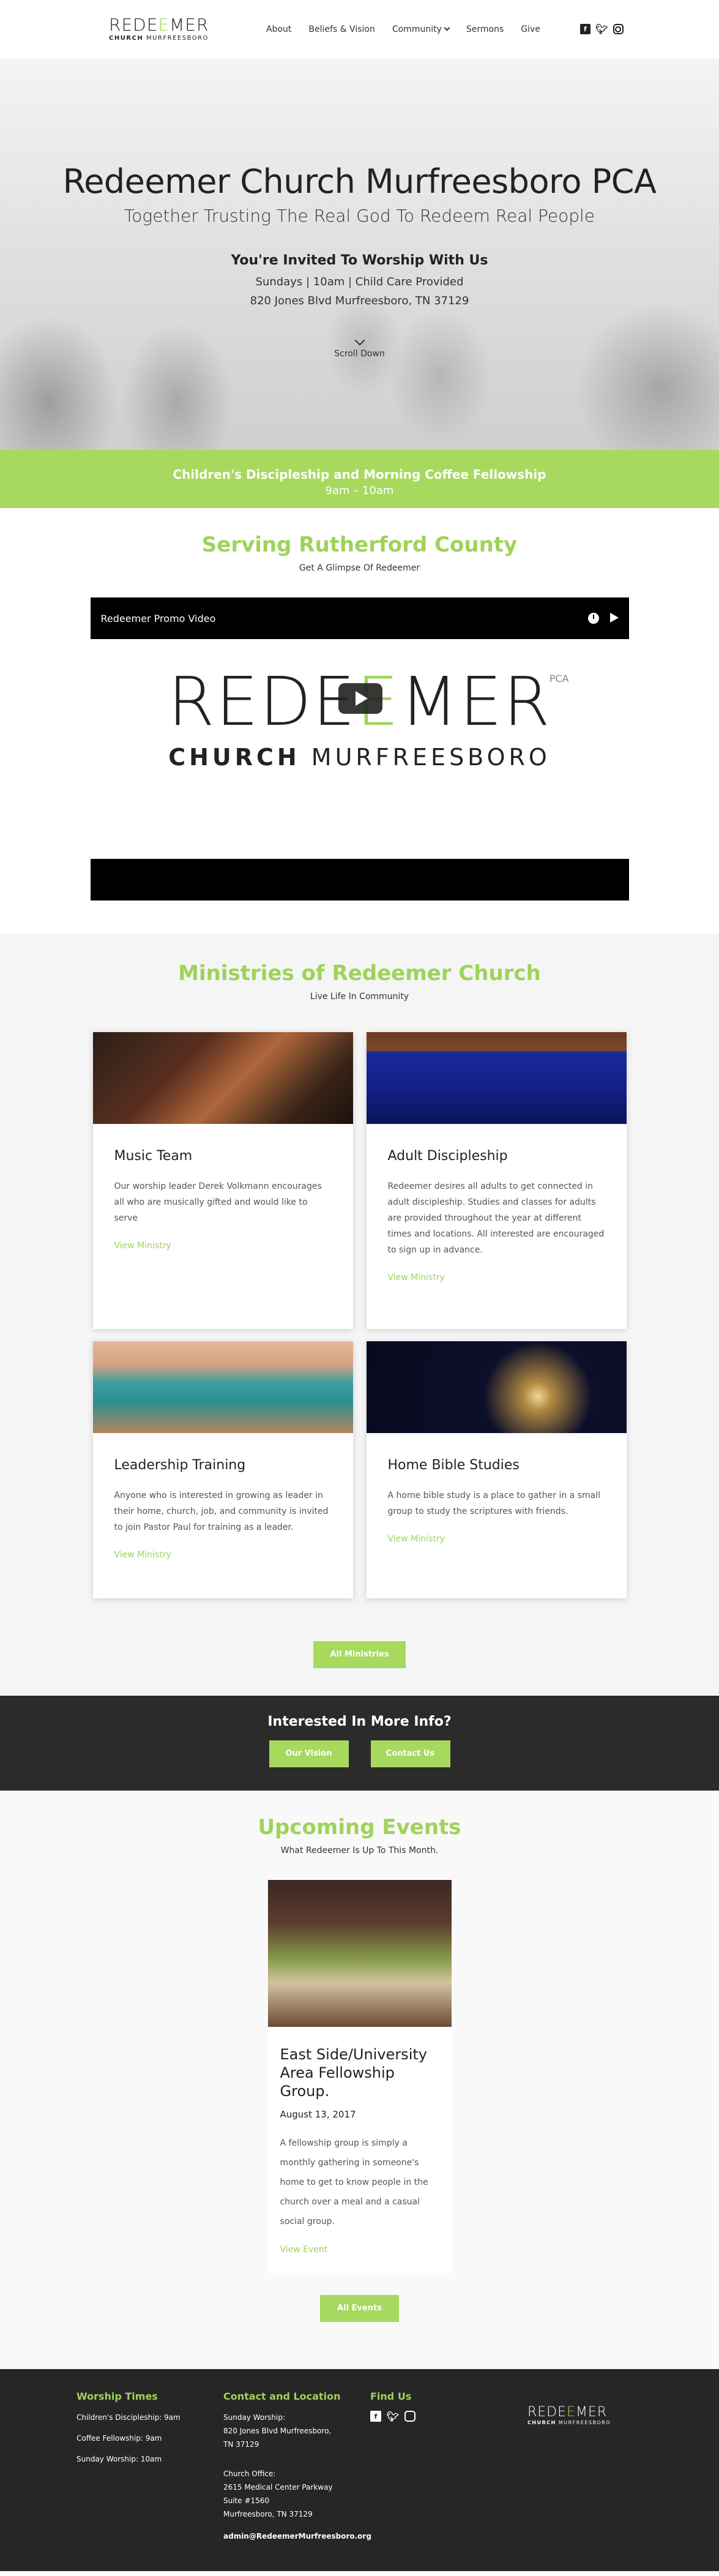  Describe the element at coordinates (222, 1078) in the screenshot. I see `ministry-image-music` at that location.